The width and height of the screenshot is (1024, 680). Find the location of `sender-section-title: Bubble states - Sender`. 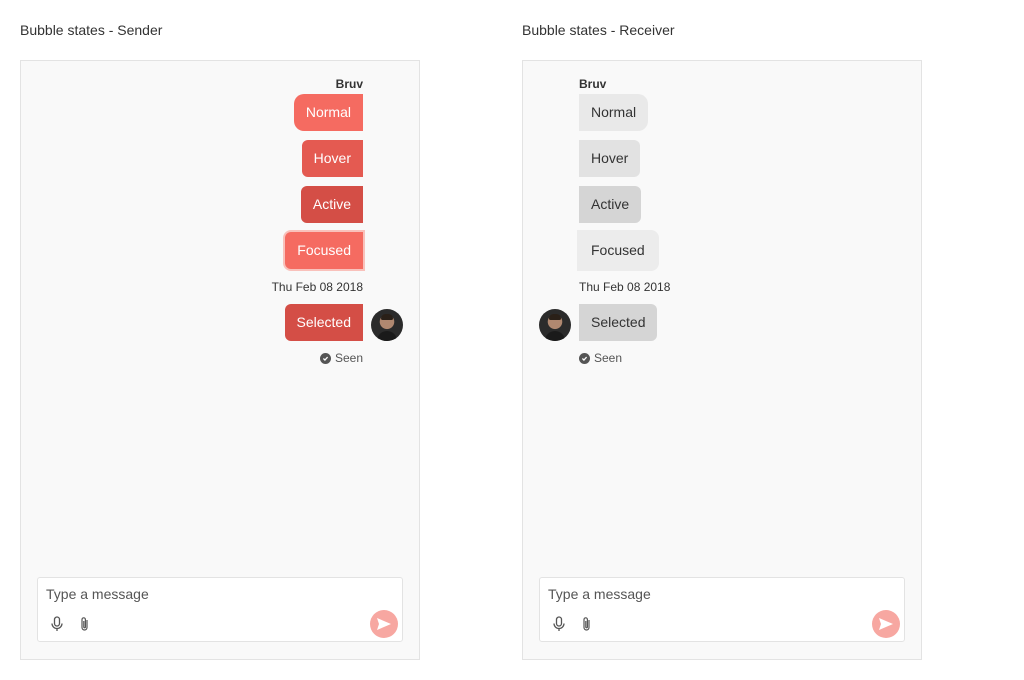

sender-section-title: Bubble states - Sender is located at coordinates (91, 30).